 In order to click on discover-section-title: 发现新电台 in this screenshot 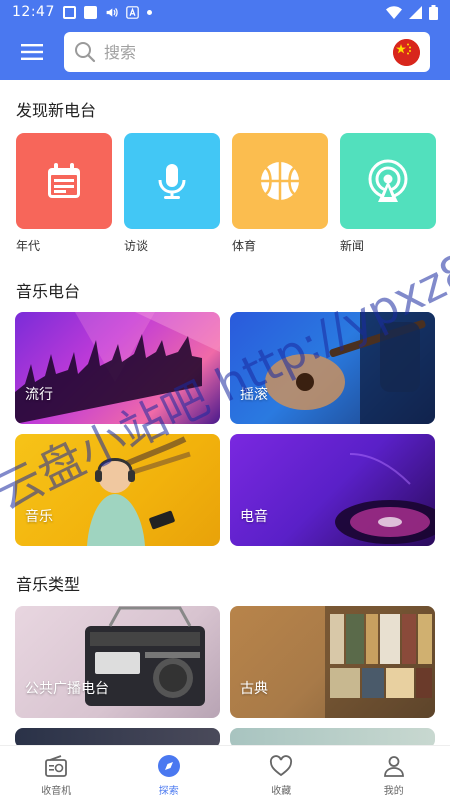, I will do `click(56, 110)`.